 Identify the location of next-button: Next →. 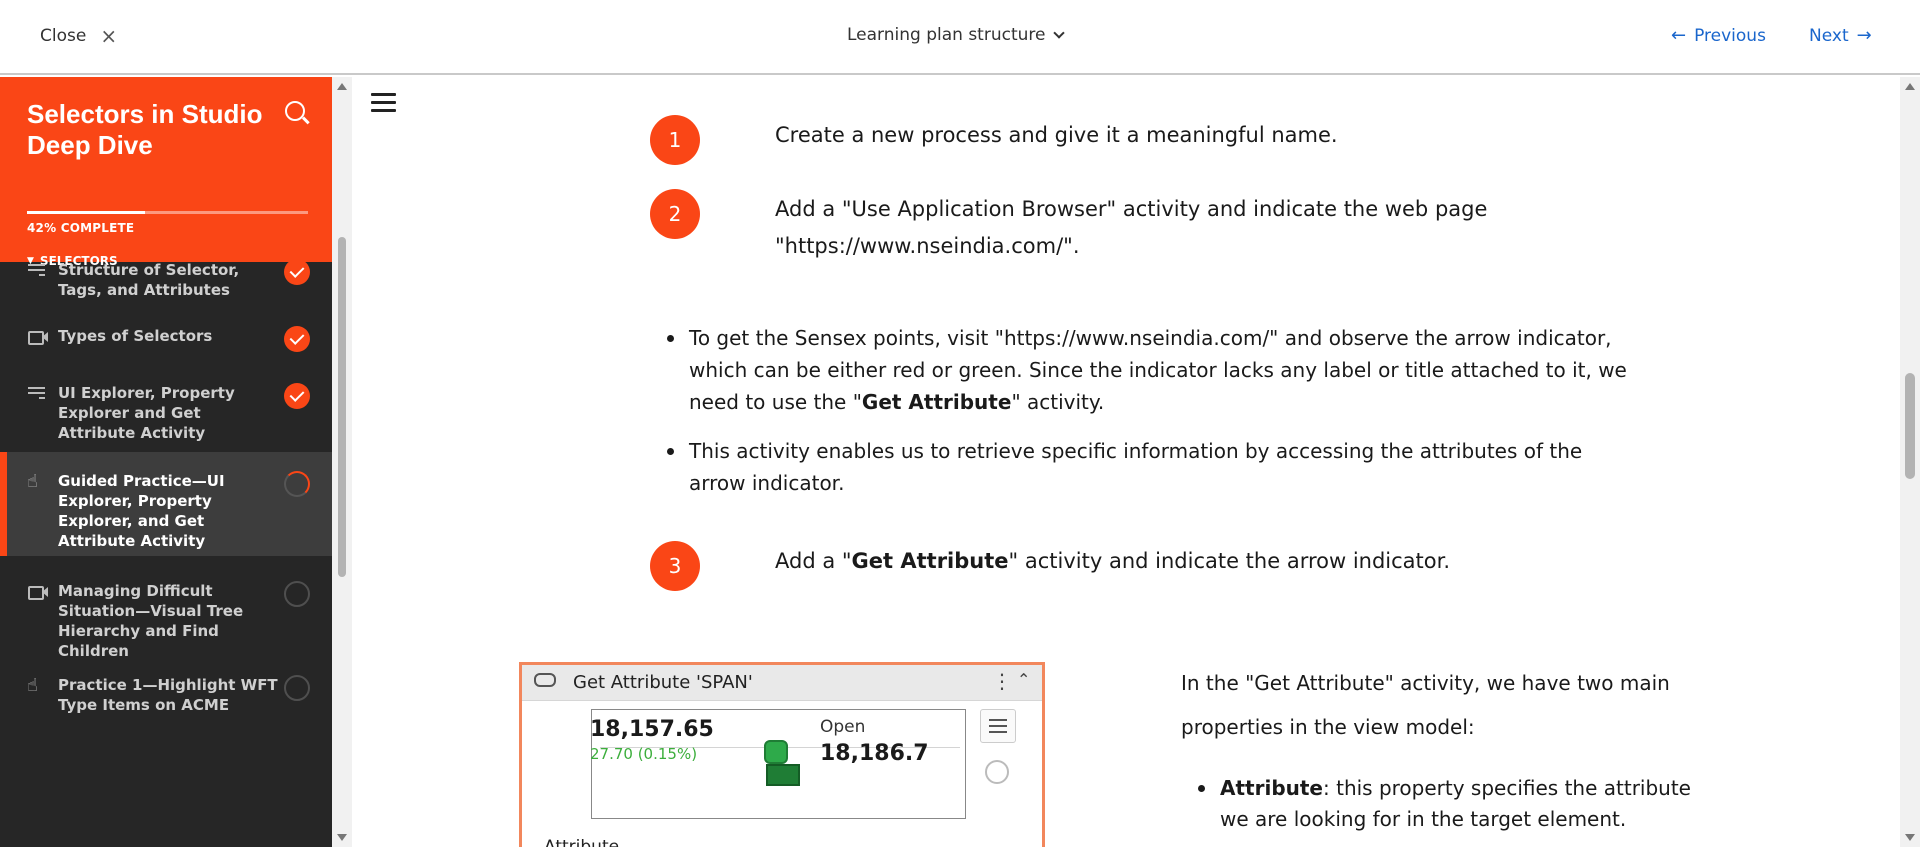
(1840, 35).